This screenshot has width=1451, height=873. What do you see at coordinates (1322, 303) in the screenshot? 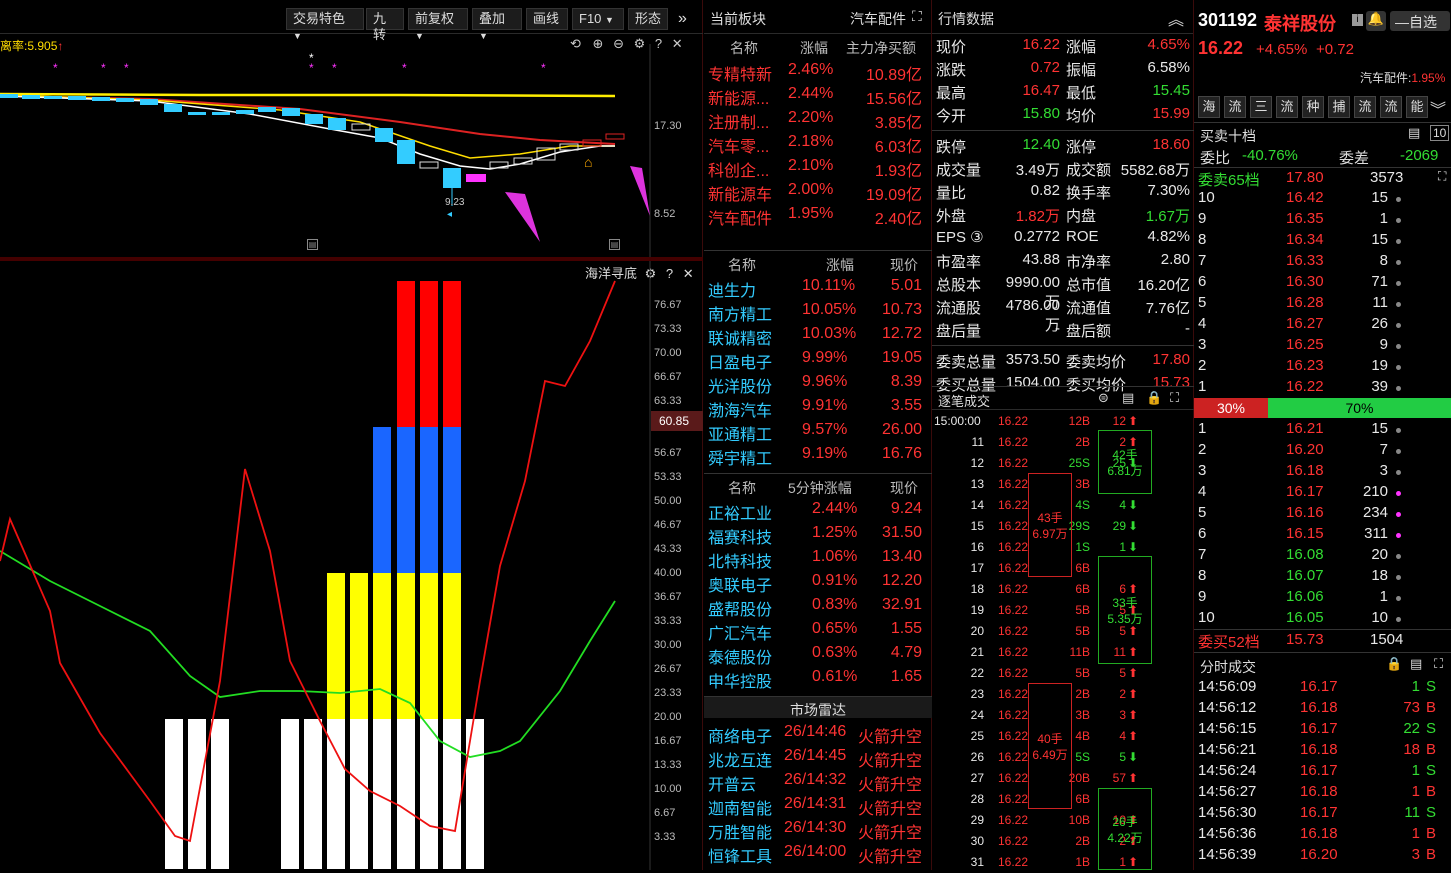
I see `ask-row: 5 16.28 11` at bounding box center [1322, 303].